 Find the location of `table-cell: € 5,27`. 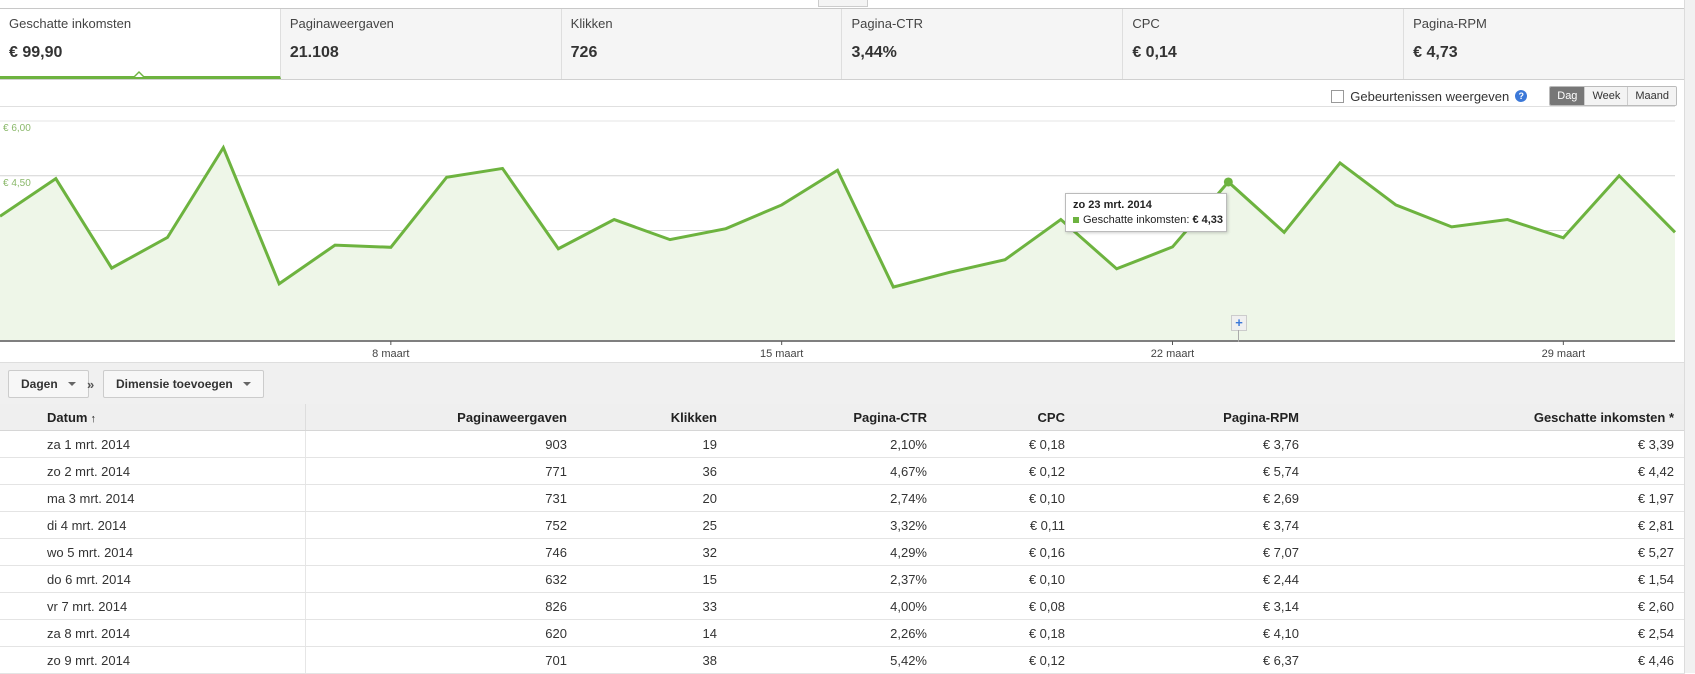

table-cell: € 5,27 is located at coordinates (1497, 552).